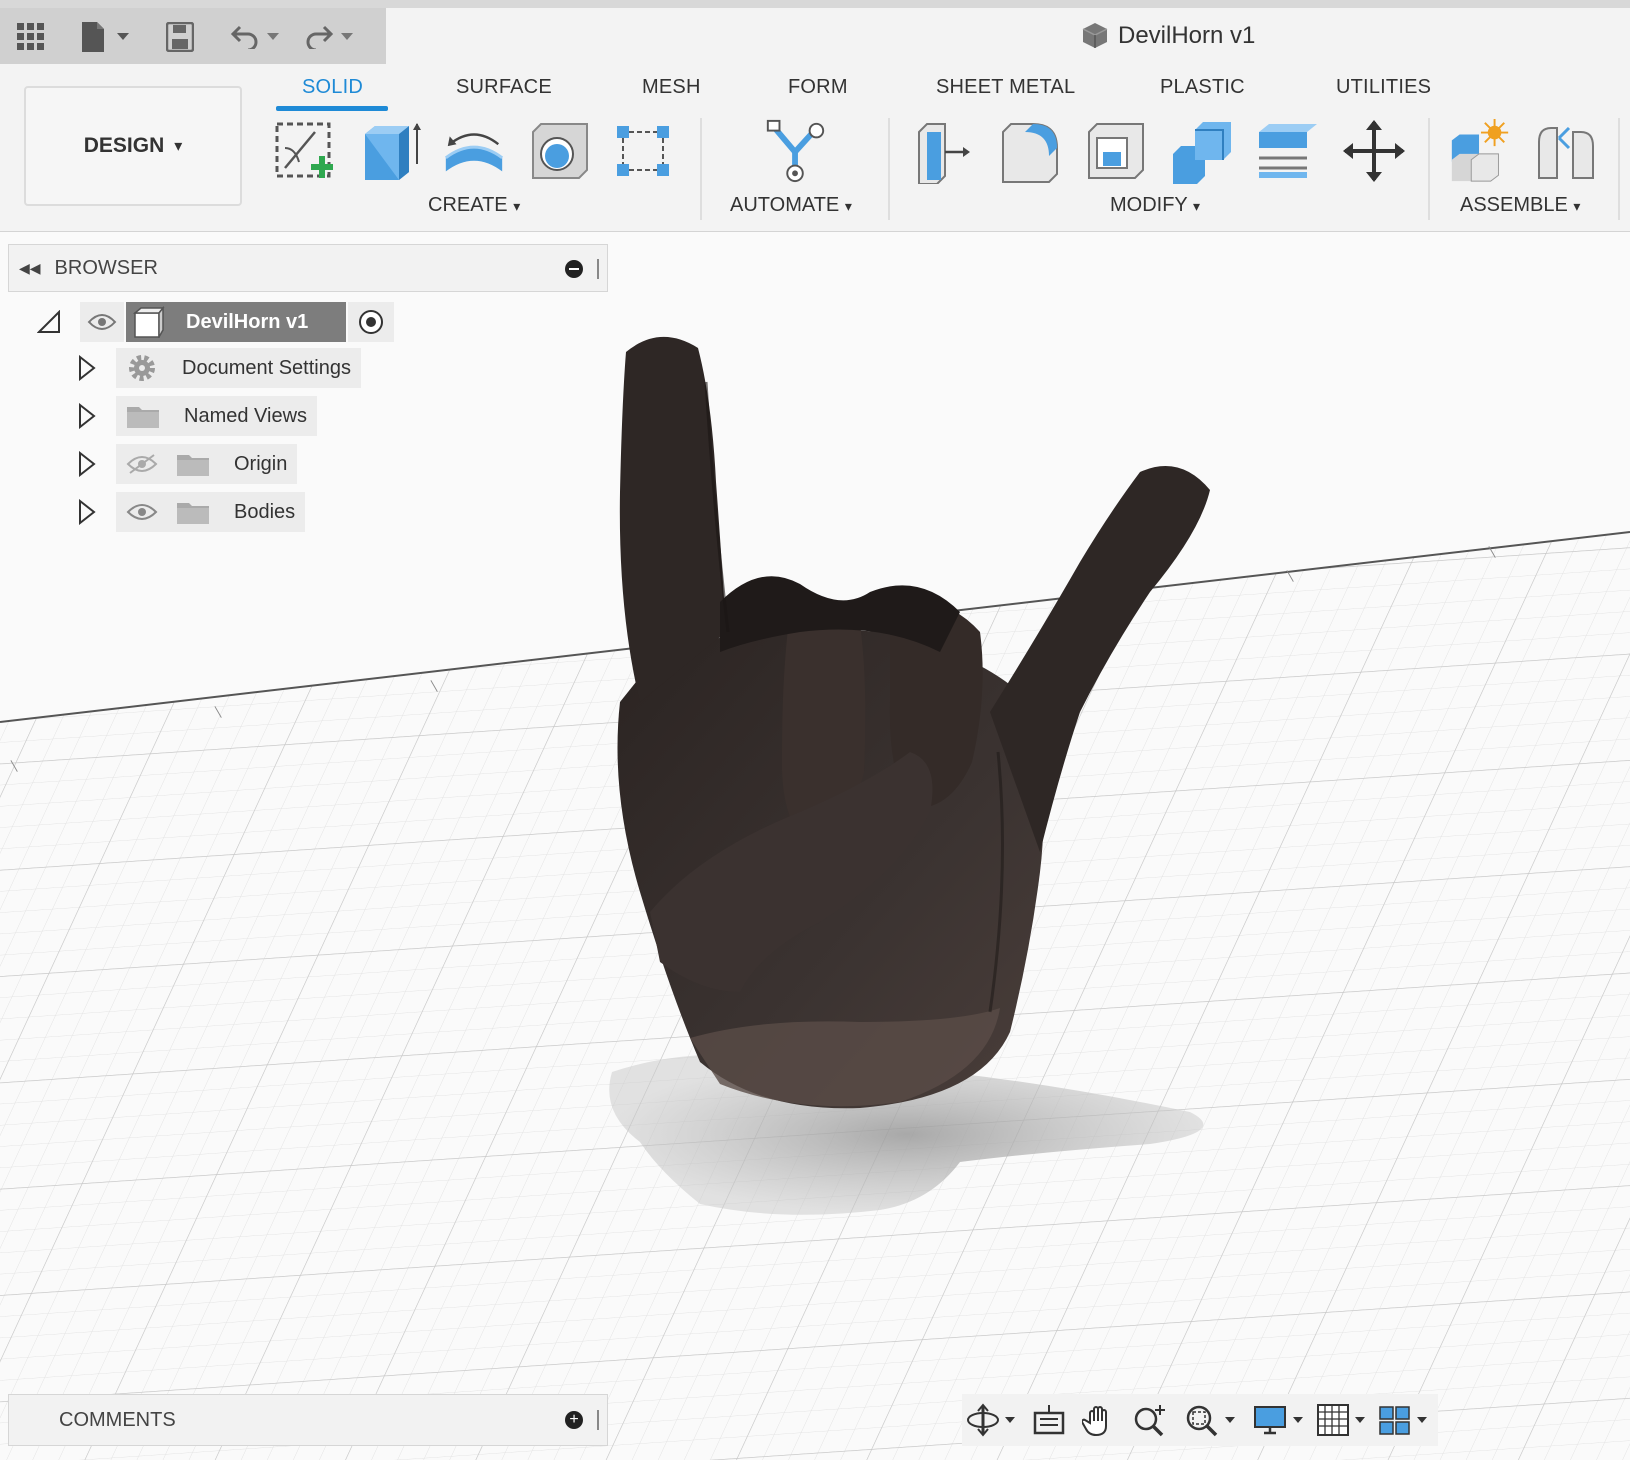 Image resolution: width=1630 pixels, height=1460 pixels. I want to click on create-sketch-tool, so click(304, 151).